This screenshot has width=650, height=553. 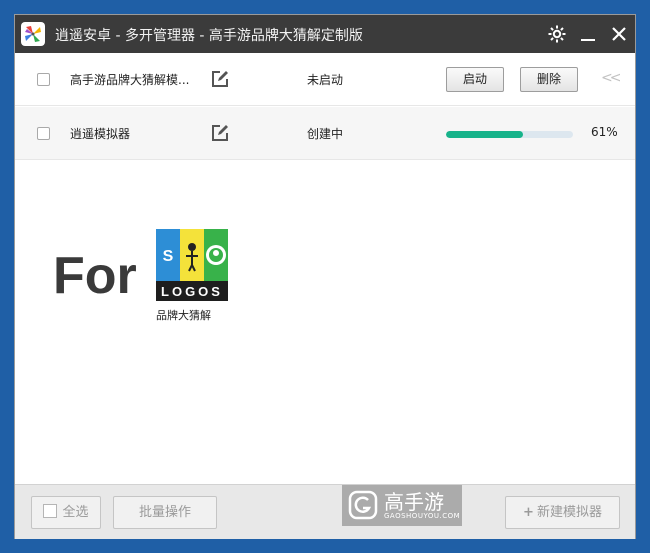 I want to click on window-title: 逍遥安卓 - 多开管理器 - 高手游品牌大猜解定制版, so click(x=209, y=36).